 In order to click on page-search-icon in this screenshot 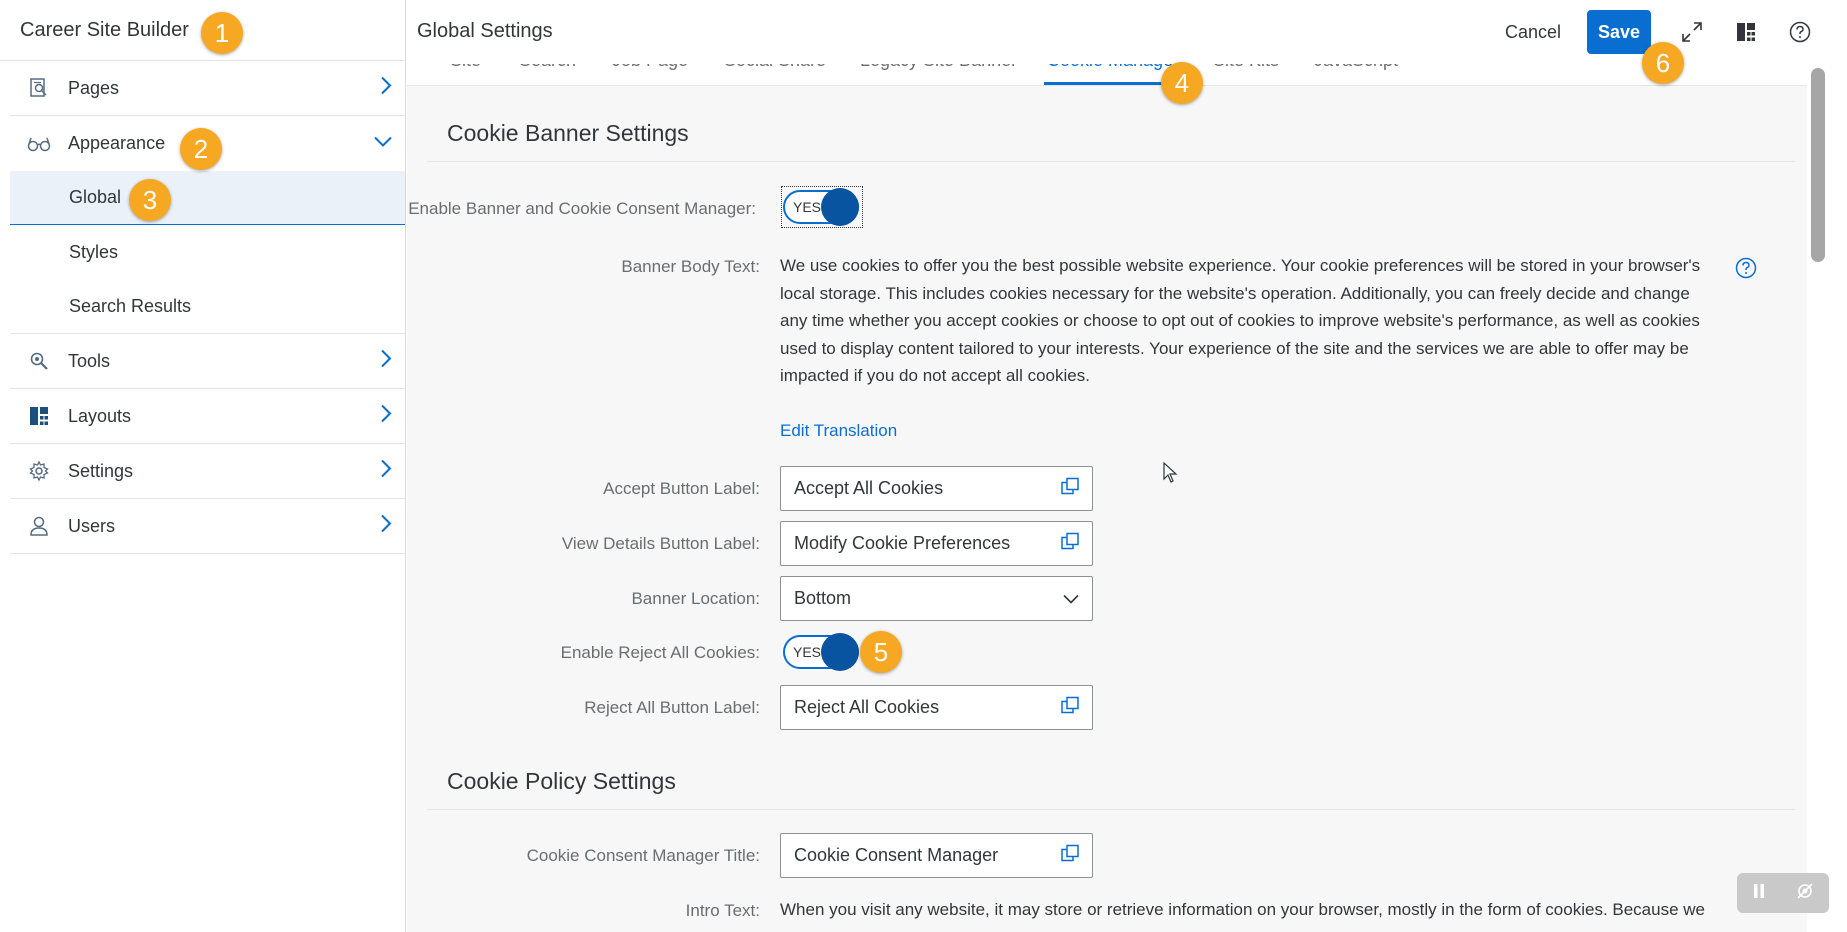, I will do `click(39, 88)`.